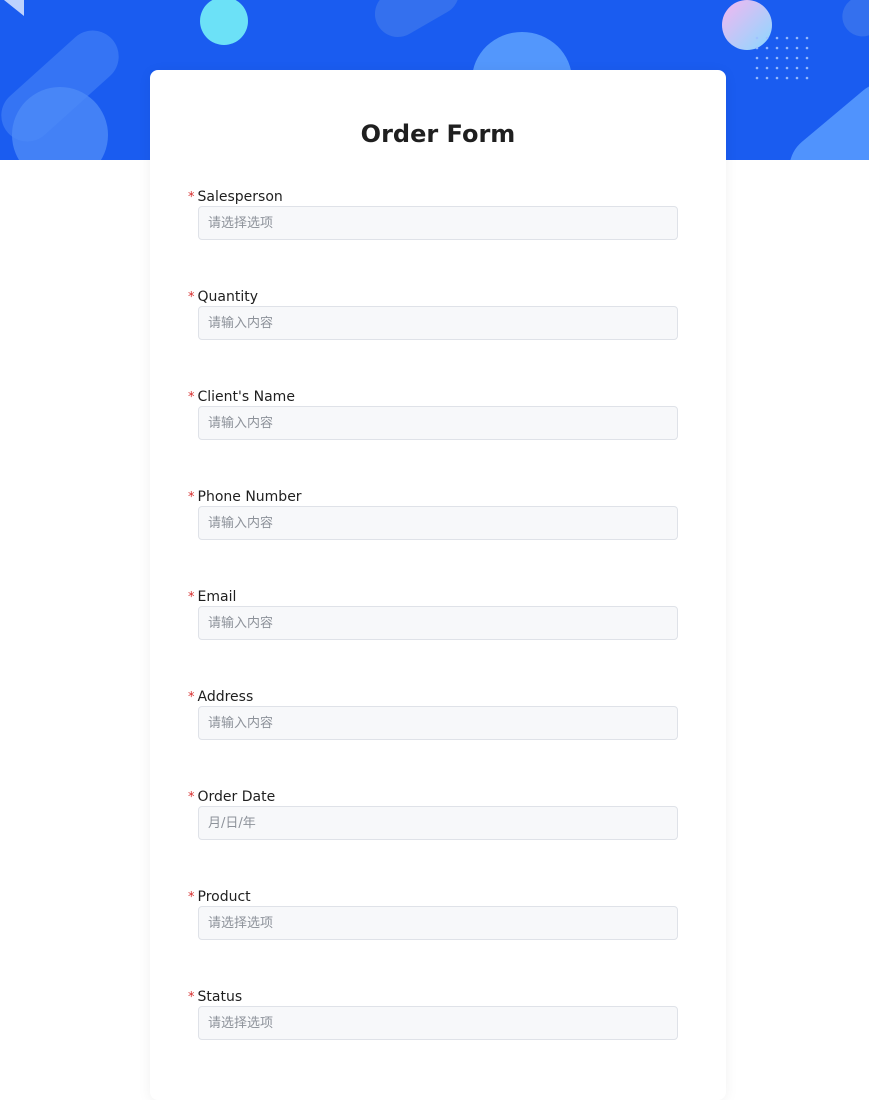 This screenshot has width=869, height=1100. I want to click on field-salesperson: * Salesperson, so click(433, 227).